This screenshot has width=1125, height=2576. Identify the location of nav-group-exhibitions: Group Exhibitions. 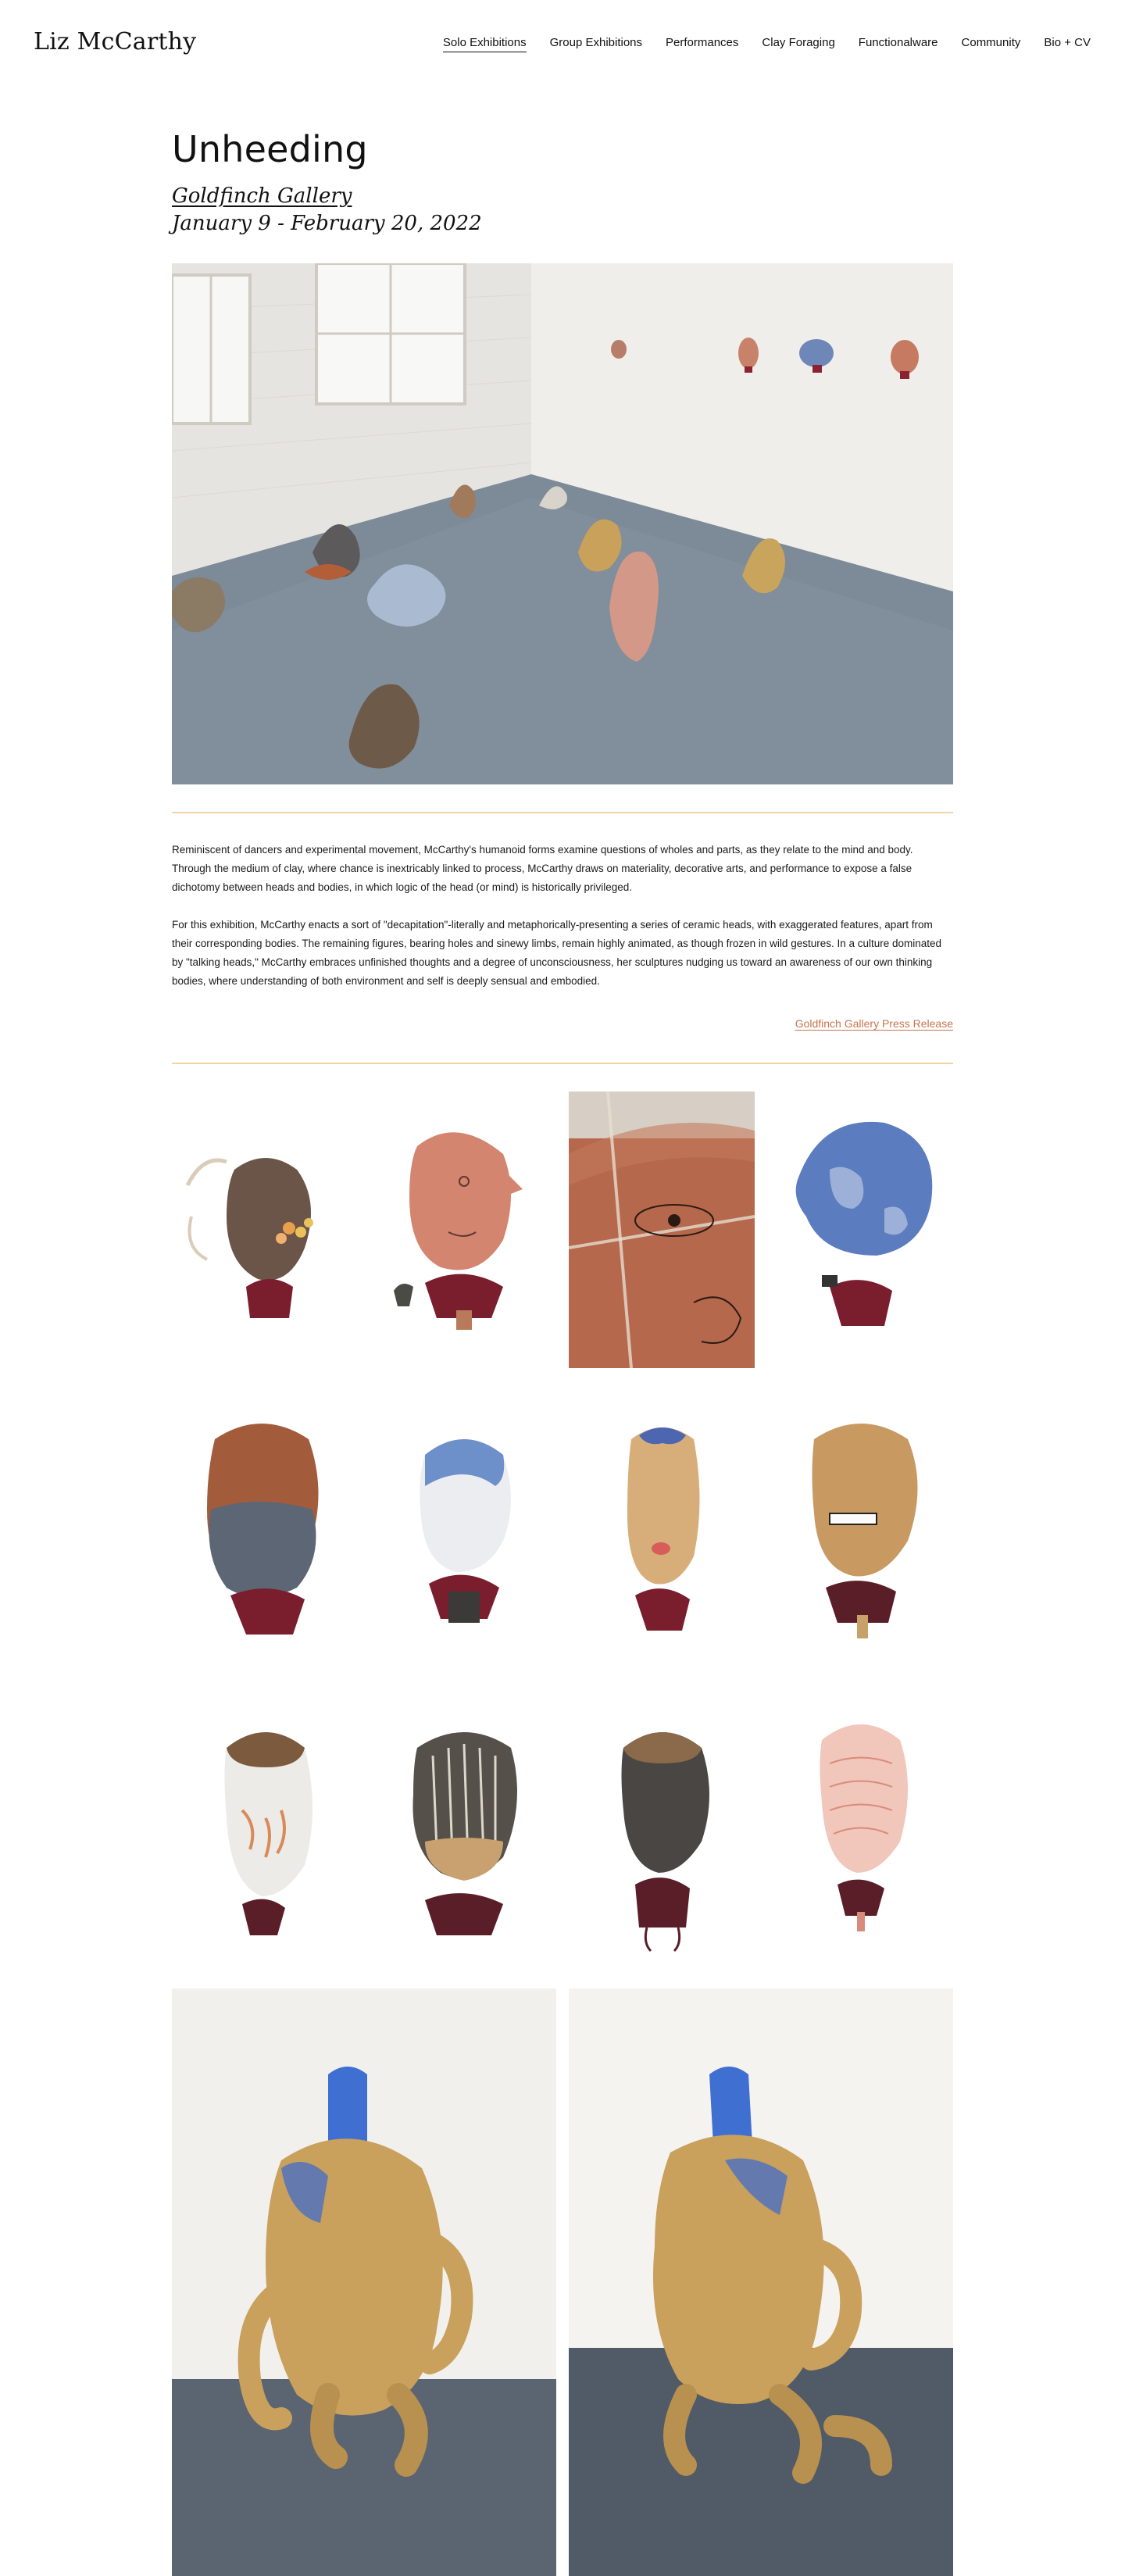
(596, 44).